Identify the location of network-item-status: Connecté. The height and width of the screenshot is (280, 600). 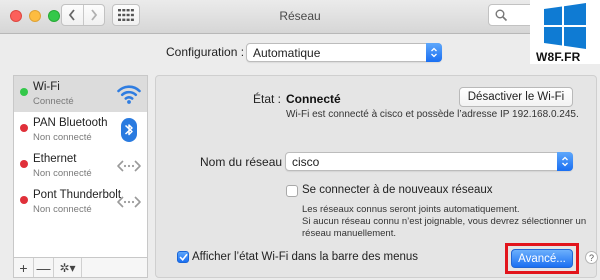
(53, 101).